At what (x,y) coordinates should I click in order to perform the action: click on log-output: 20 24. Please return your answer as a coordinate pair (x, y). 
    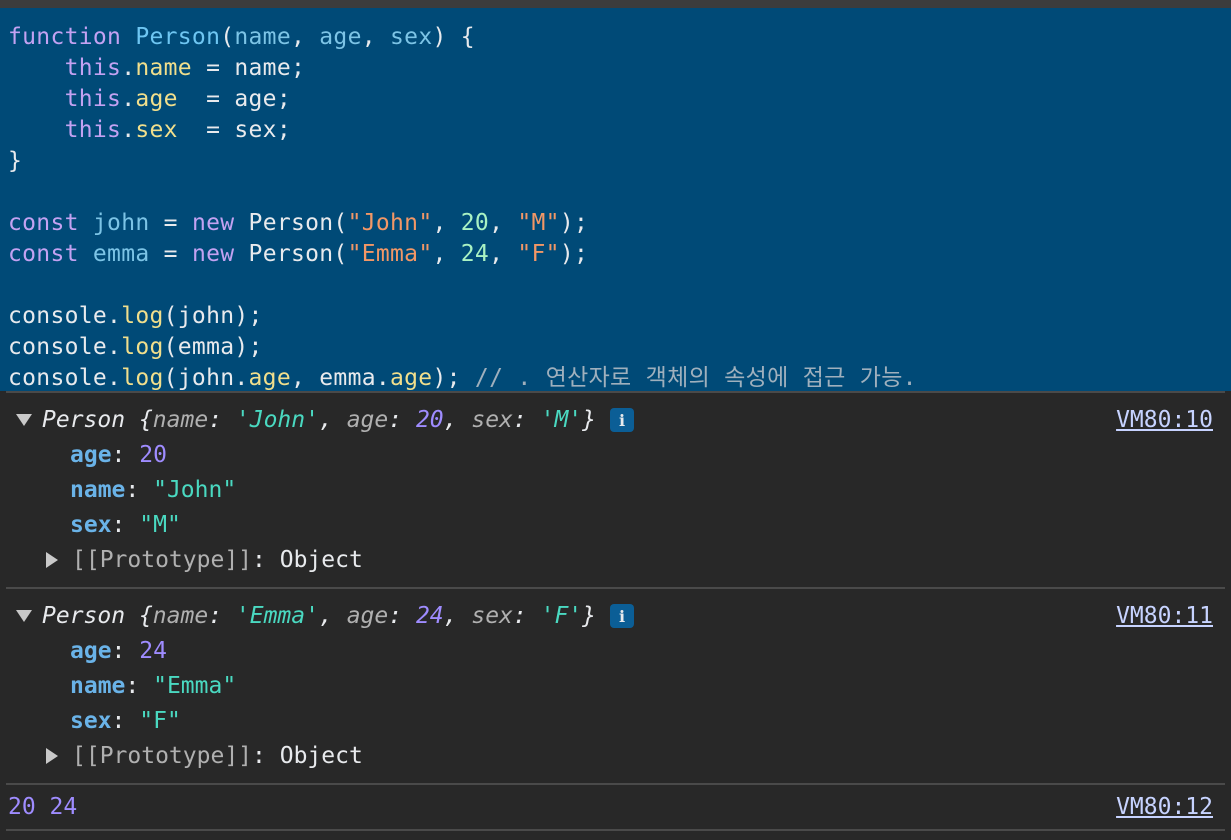
    Looking at the image, I should click on (43, 807).